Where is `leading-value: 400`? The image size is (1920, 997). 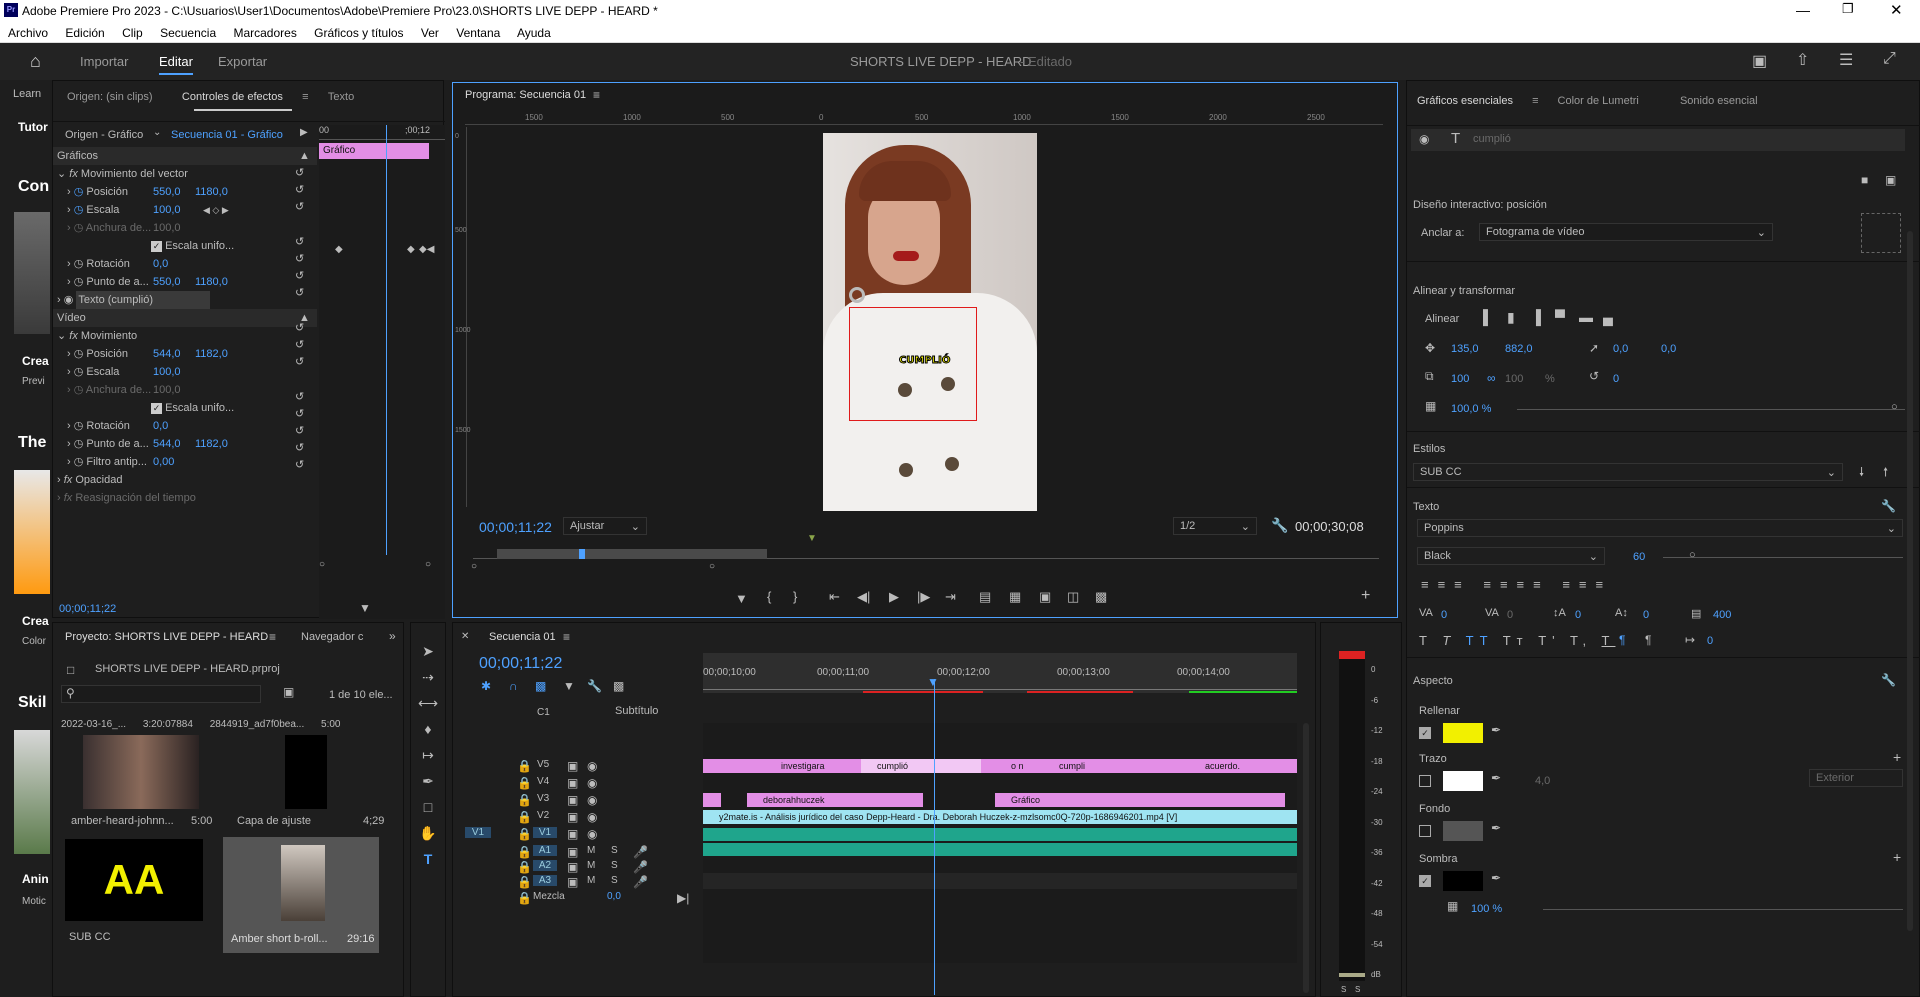
leading-value: 400 is located at coordinates (1722, 615).